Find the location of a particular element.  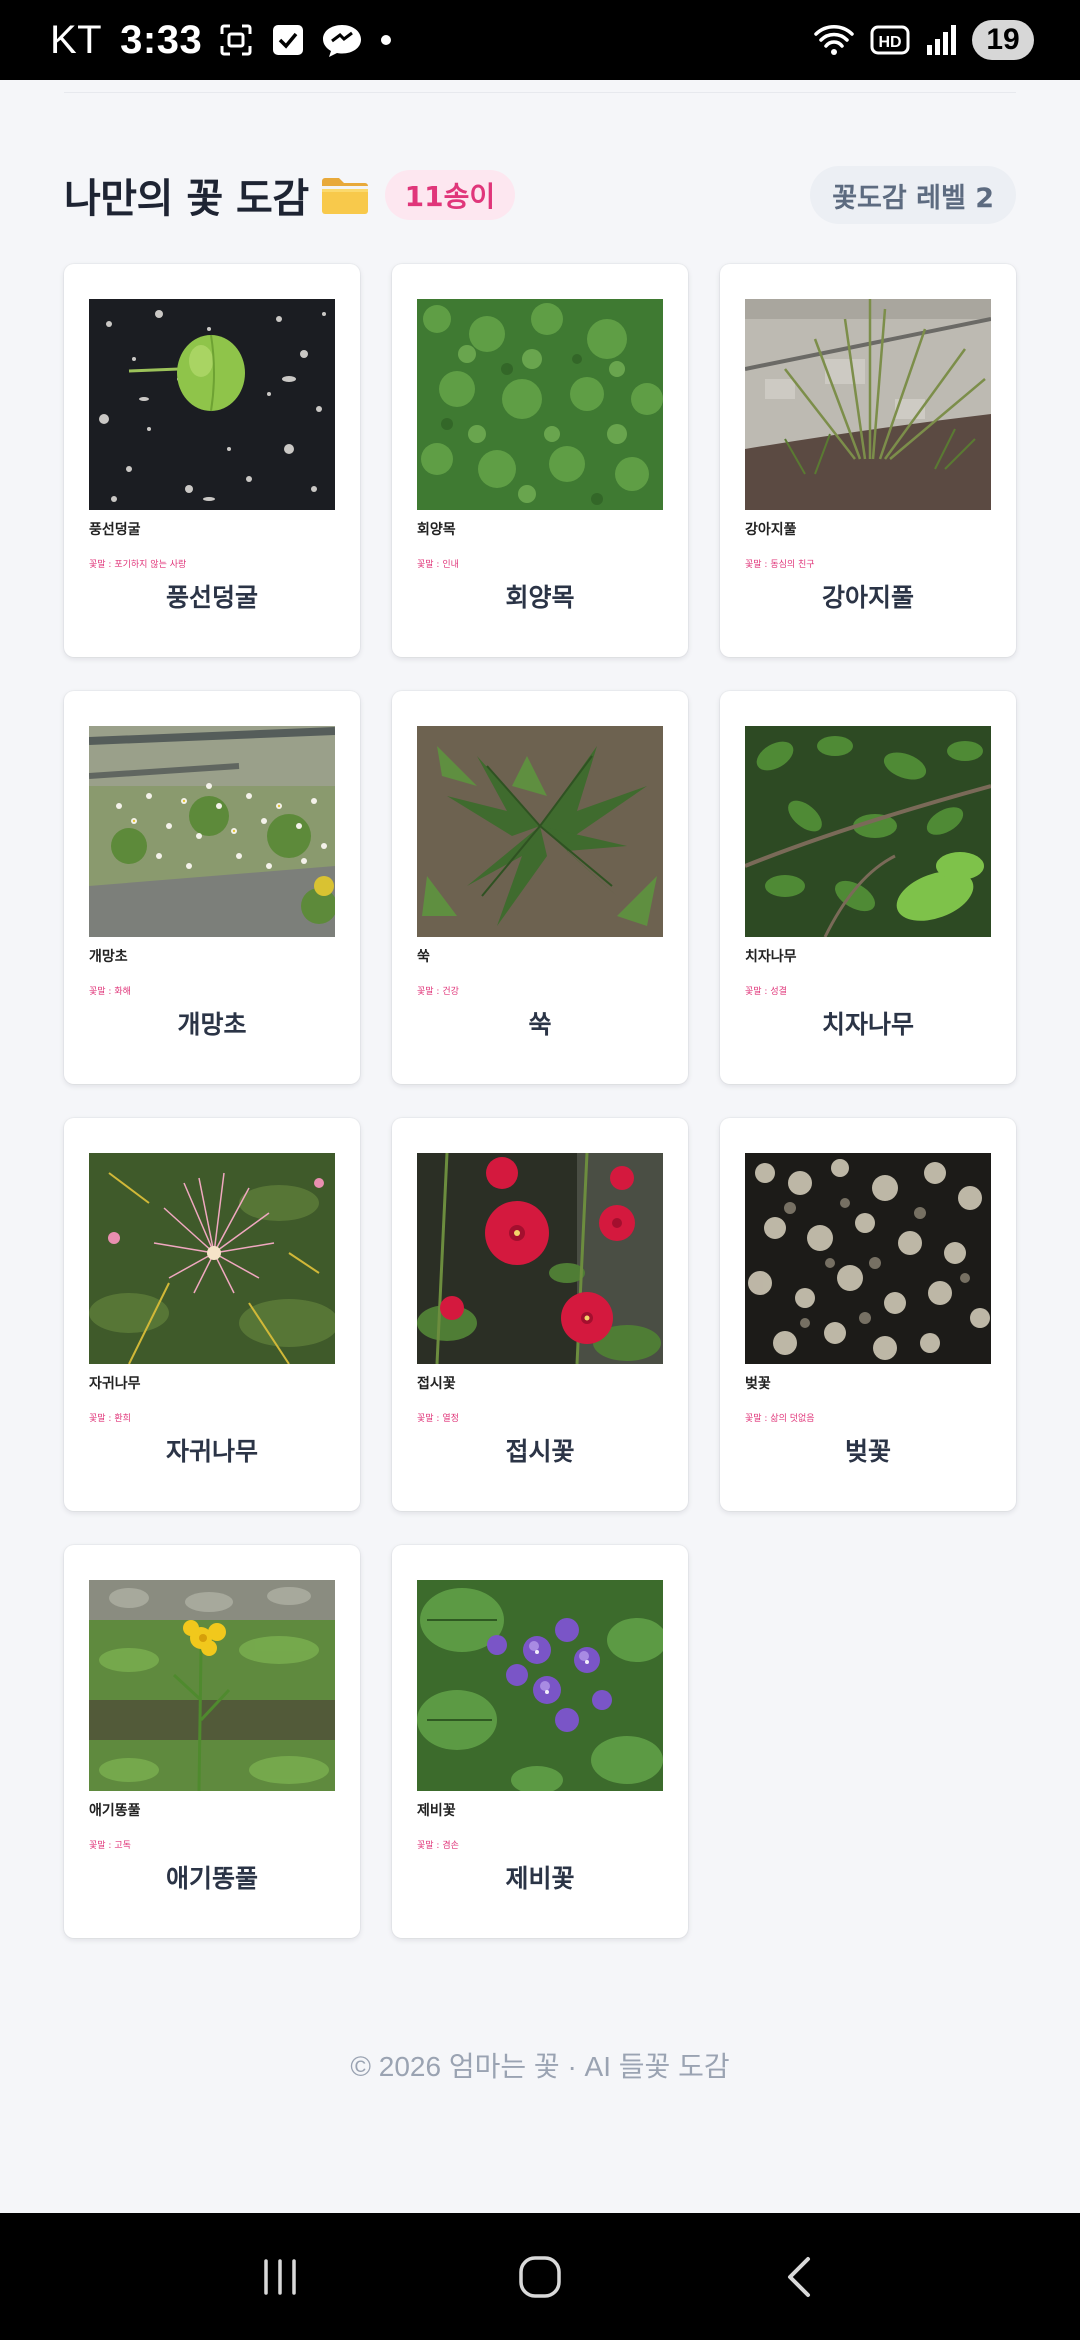

flower-name: 접시꽃 is located at coordinates (540, 1451).